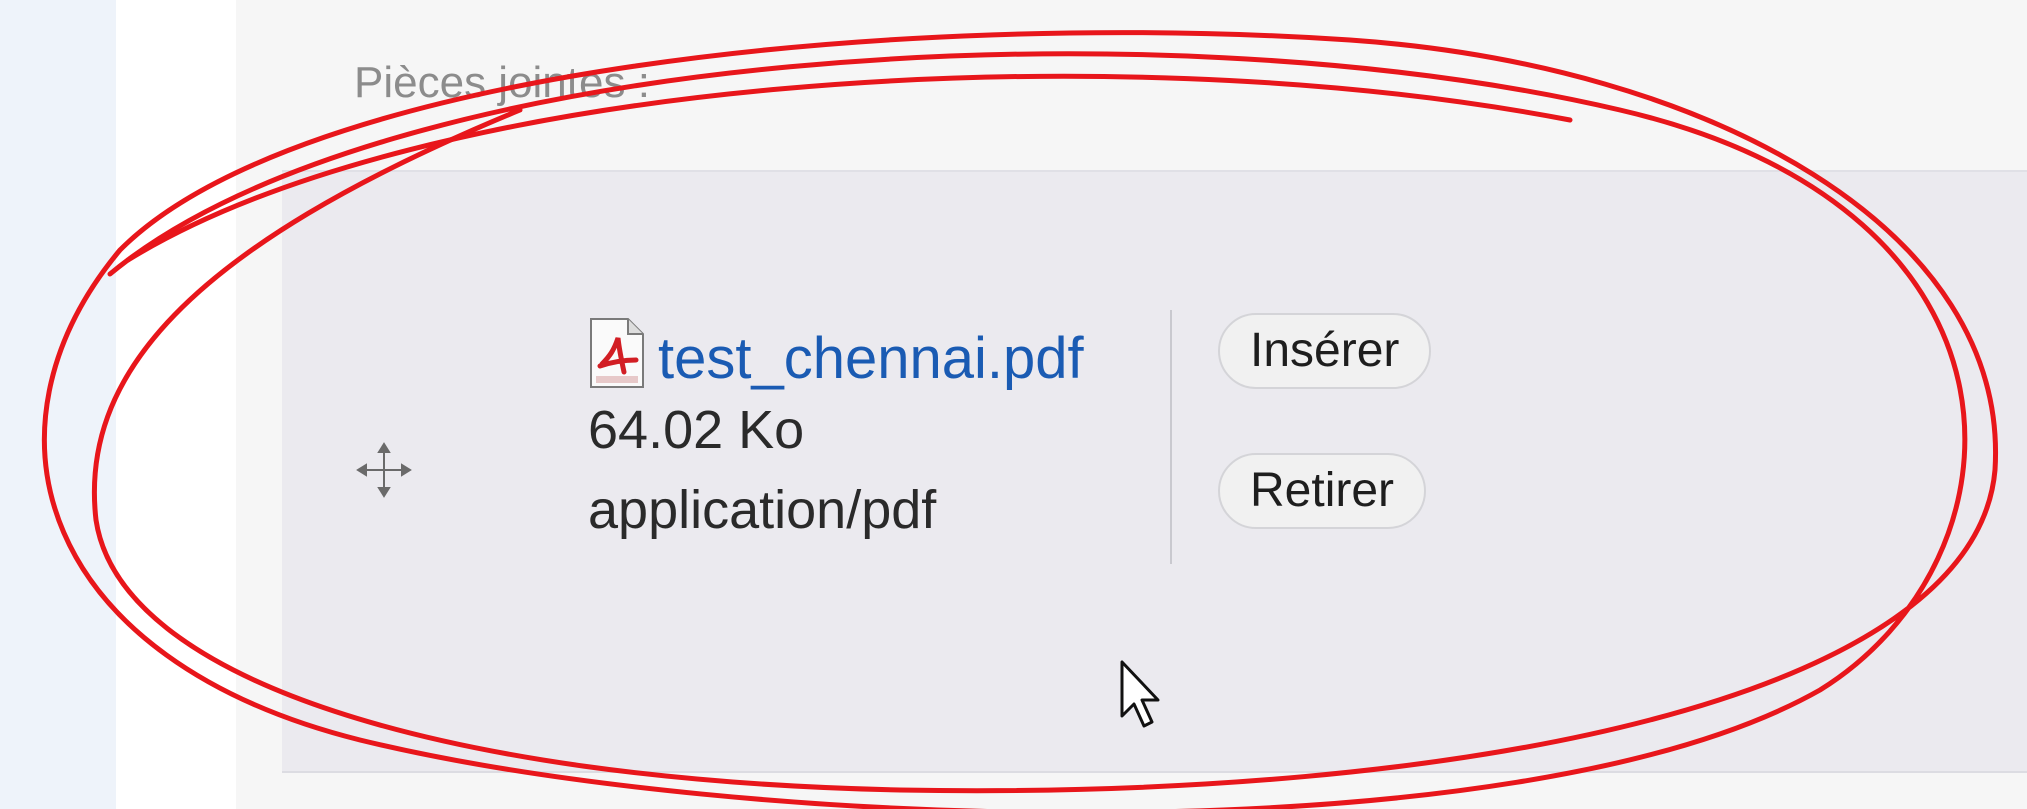 The width and height of the screenshot is (2027, 809). What do you see at coordinates (58, 404) in the screenshot?
I see `sidebar-edge` at bounding box center [58, 404].